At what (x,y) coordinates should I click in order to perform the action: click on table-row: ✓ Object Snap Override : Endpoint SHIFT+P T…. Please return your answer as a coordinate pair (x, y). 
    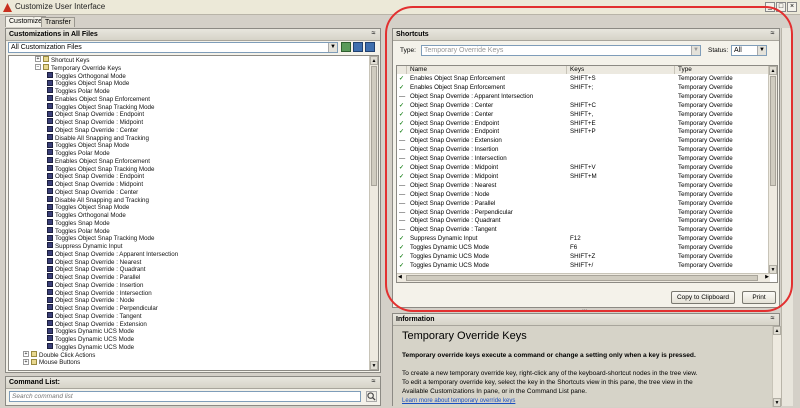
    Looking at the image, I should click on (583, 132).